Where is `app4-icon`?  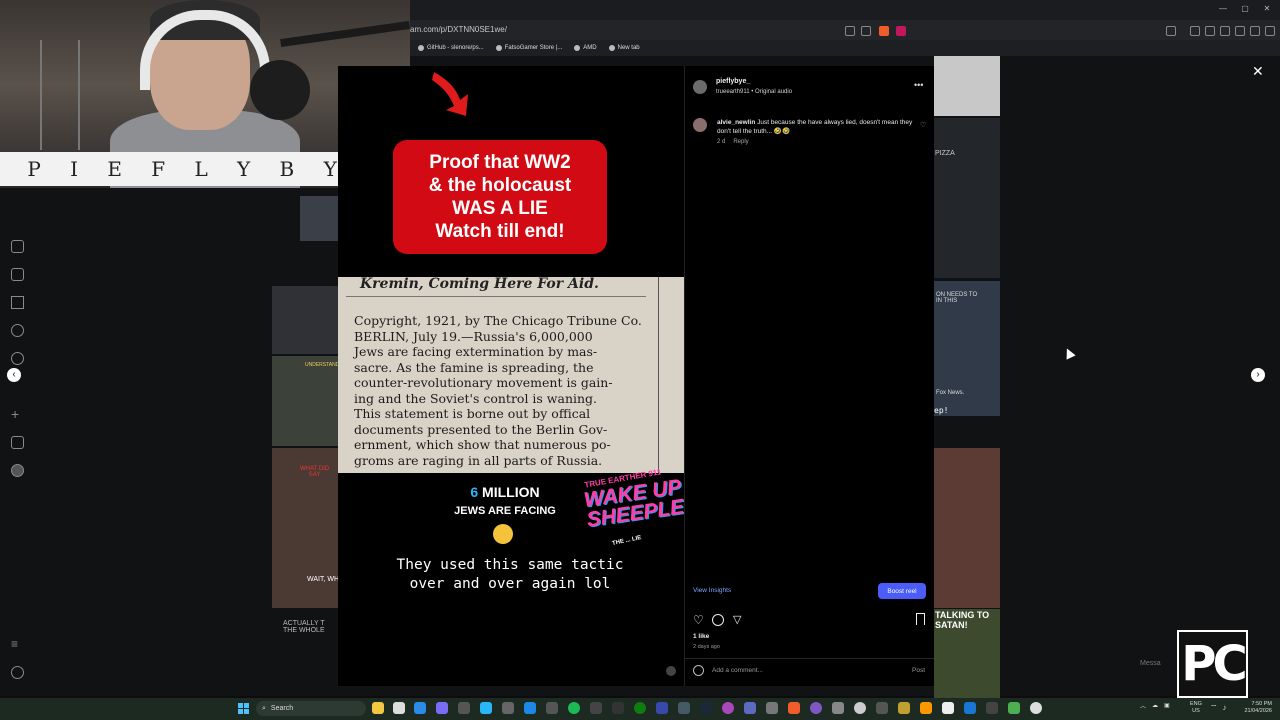
app4-icon is located at coordinates (684, 708).